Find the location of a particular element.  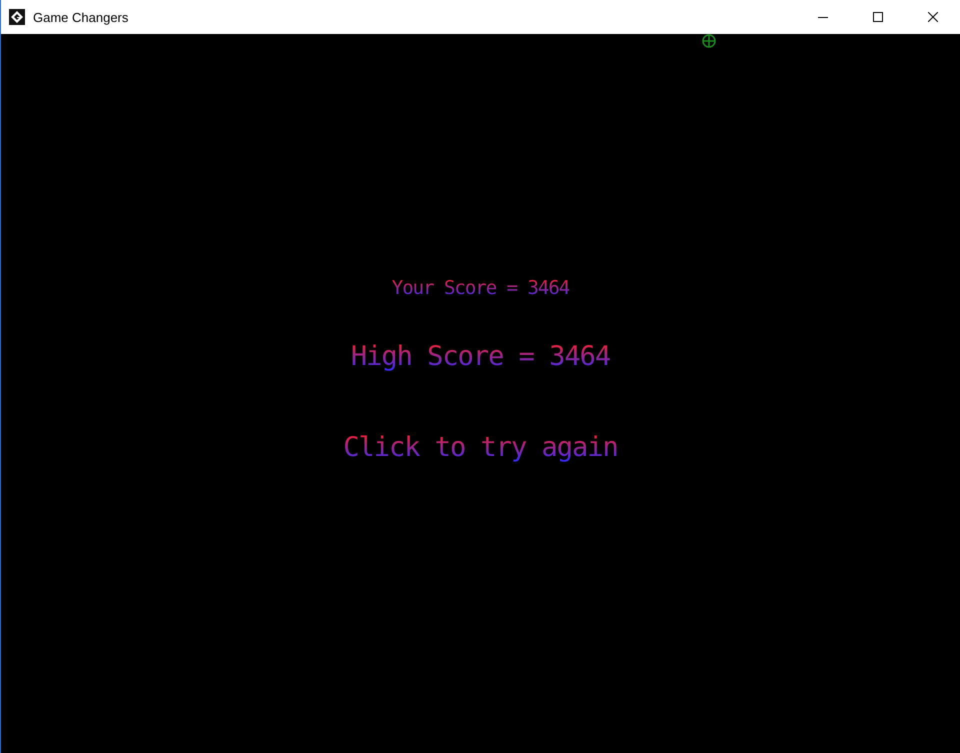

close-icon is located at coordinates (933, 17).